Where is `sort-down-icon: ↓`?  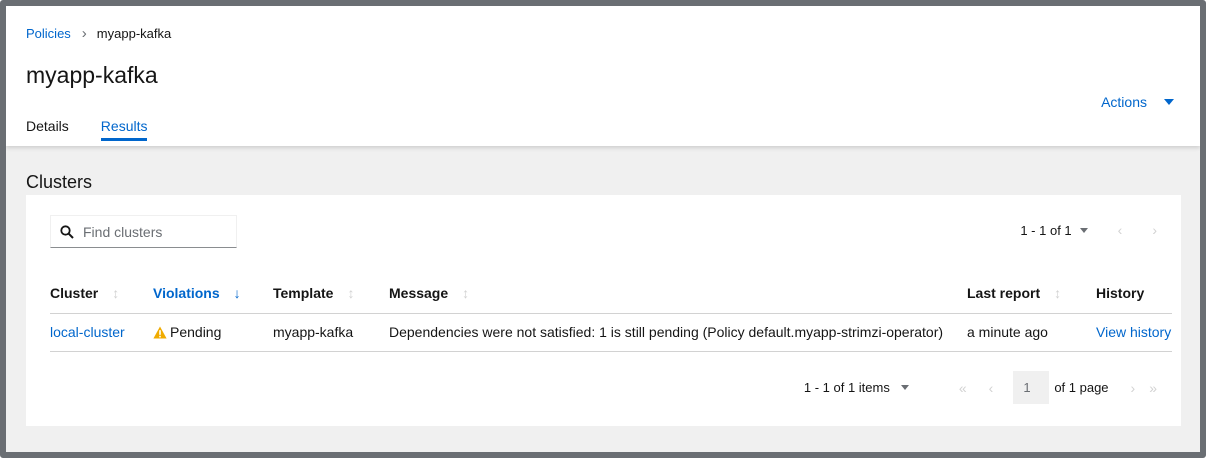
sort-down-icon: ↓ is located at coordinates (237, 292).